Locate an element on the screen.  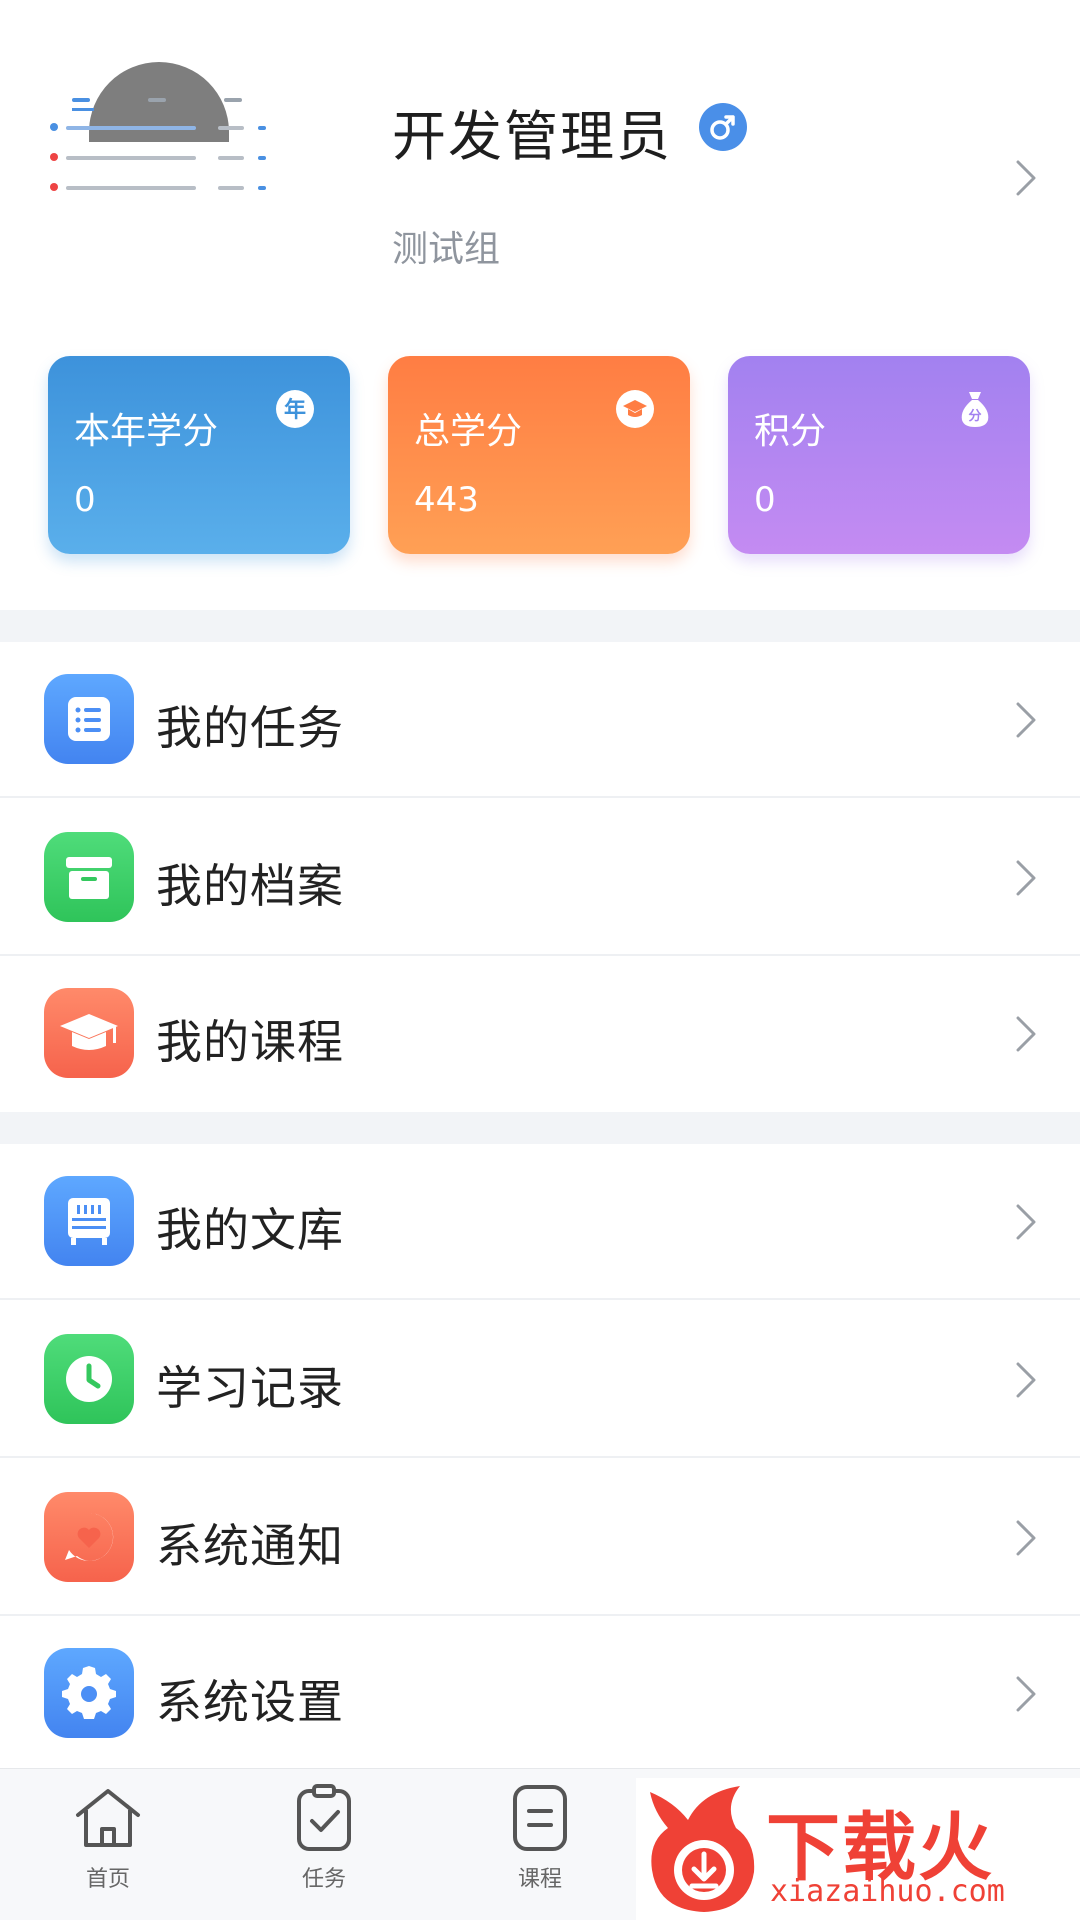
stat-card-total-credits: 总学分 443 is located at coordinates (539, 455).